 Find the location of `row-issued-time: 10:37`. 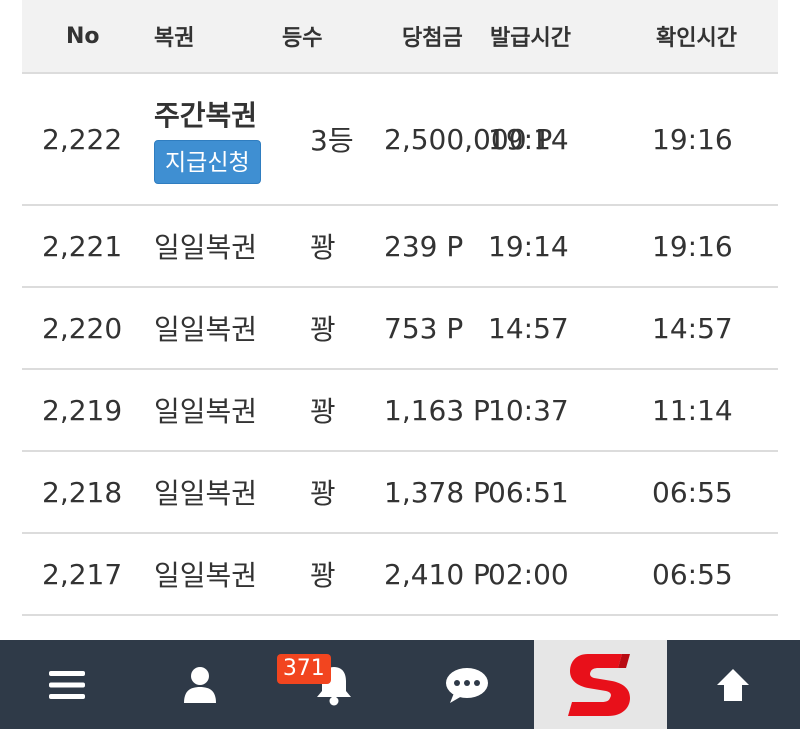

row-issued-time: 10:37 is located at coordinates (528, 410).